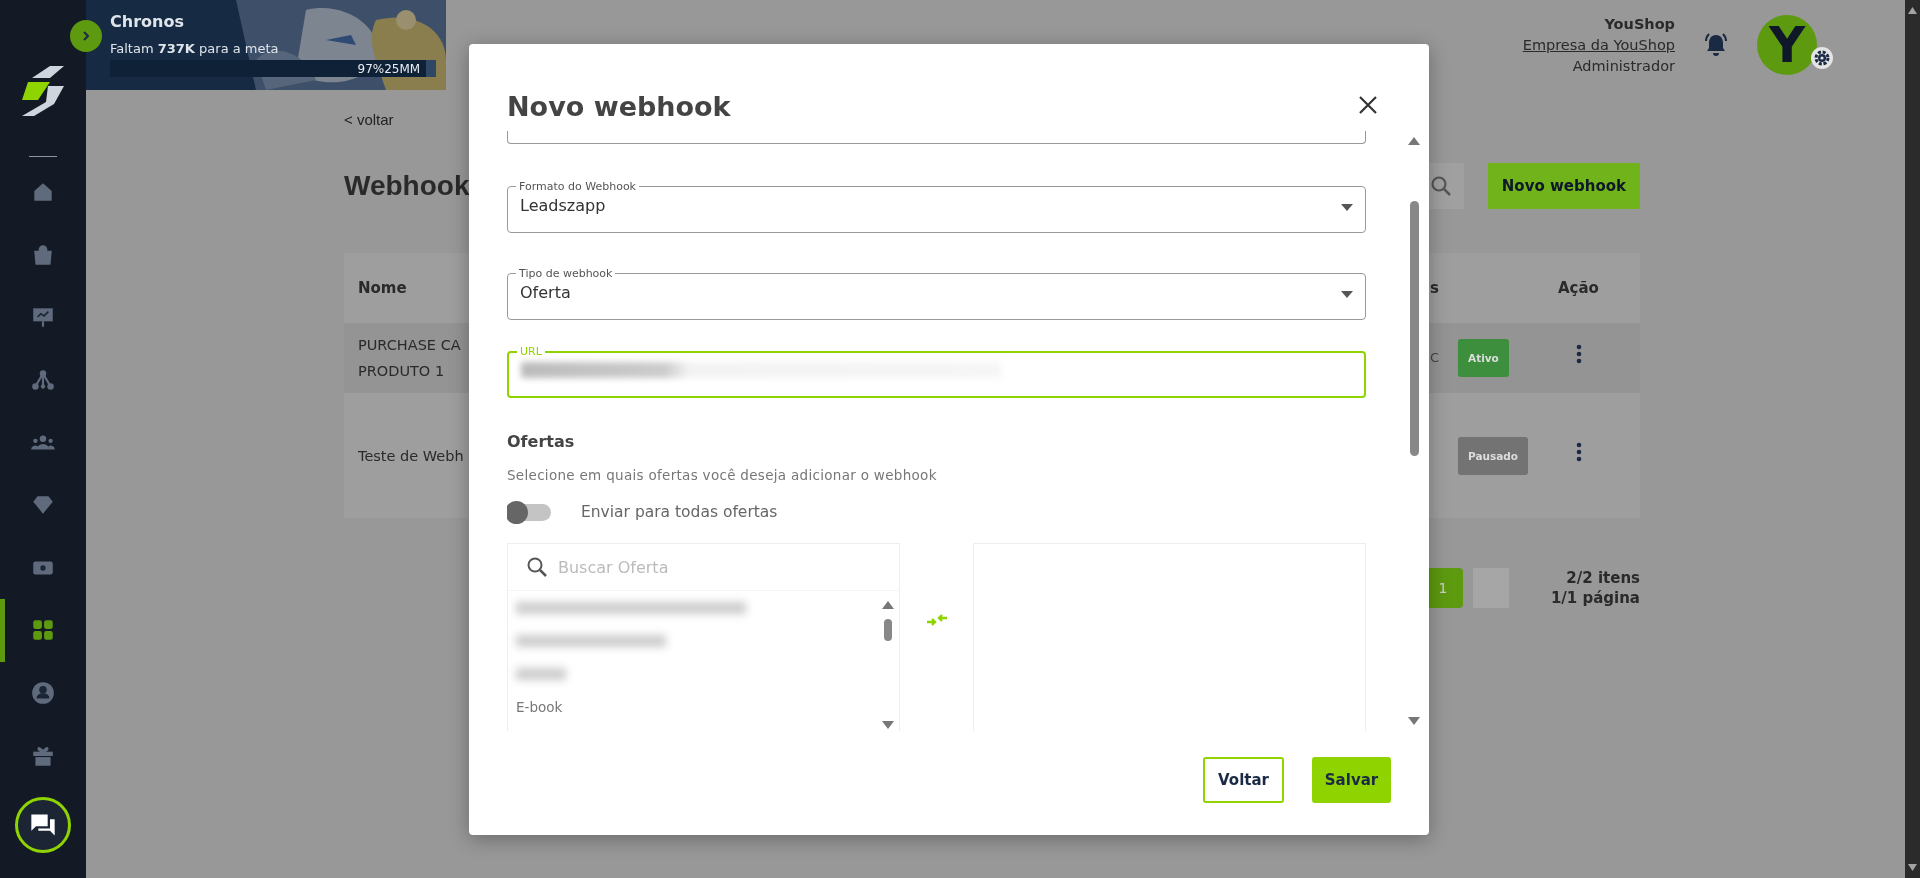  What do you see at coordinates (577, 186) in the screenshot?
I see `field-label: Formato do Webhook` at bounding box center [577, 186].